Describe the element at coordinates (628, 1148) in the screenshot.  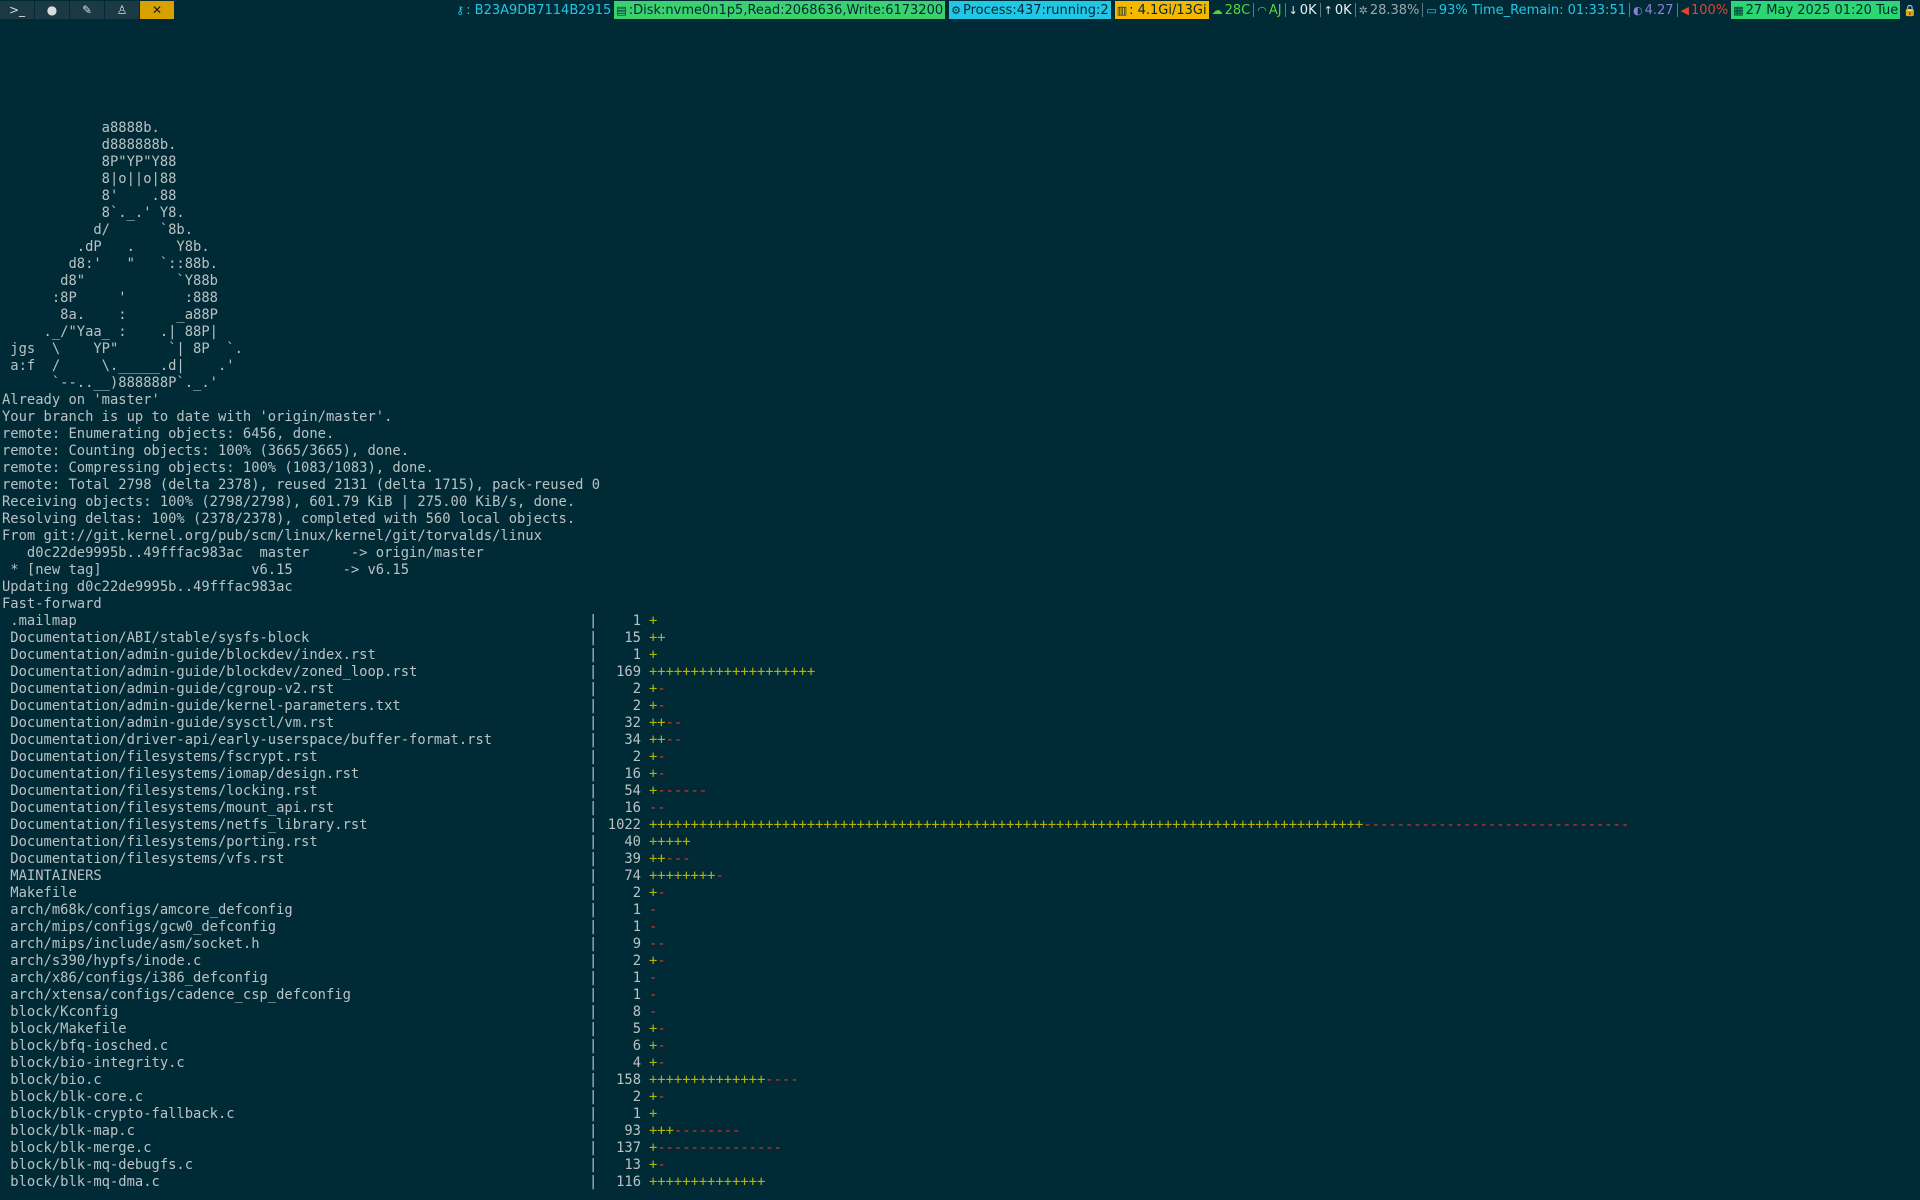
I see `diffstat-count: 137` at that location.